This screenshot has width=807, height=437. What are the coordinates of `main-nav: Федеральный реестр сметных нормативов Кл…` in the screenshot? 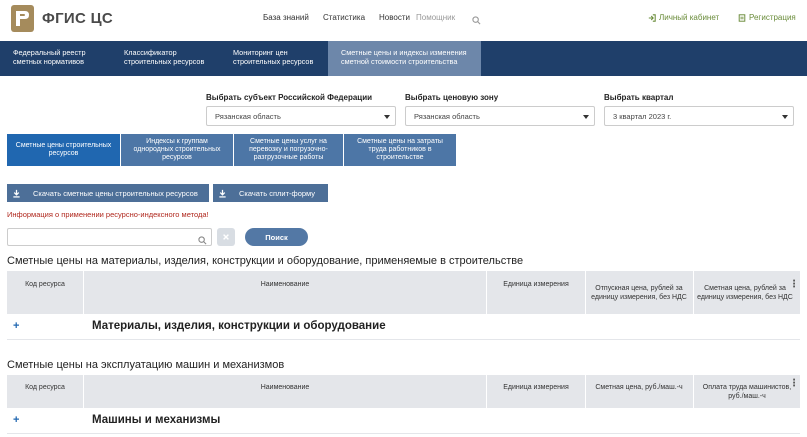 It's located at (403, 58).